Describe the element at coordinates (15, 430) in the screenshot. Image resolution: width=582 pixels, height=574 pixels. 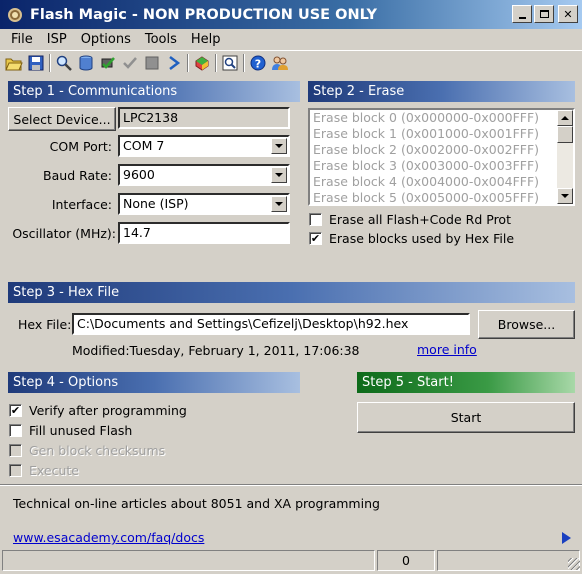
I see `fill-unused-checkbox` at that location.